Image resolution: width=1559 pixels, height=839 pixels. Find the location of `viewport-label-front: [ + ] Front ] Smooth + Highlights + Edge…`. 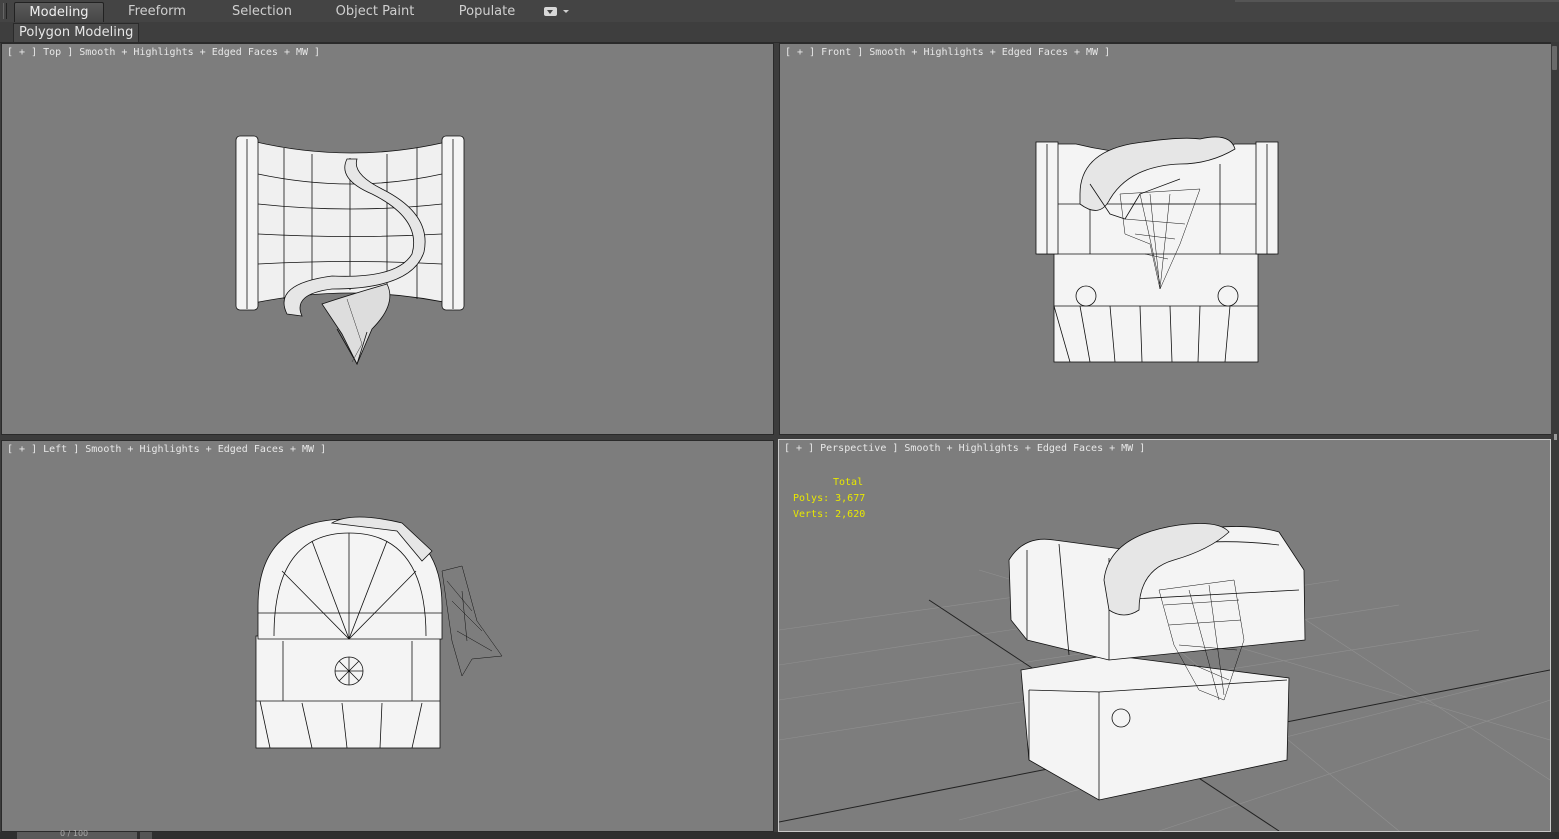

viewport-label-front: [ + ] Front ] Smooth + Highlights + Edge… is located at coordinates (947, 52).